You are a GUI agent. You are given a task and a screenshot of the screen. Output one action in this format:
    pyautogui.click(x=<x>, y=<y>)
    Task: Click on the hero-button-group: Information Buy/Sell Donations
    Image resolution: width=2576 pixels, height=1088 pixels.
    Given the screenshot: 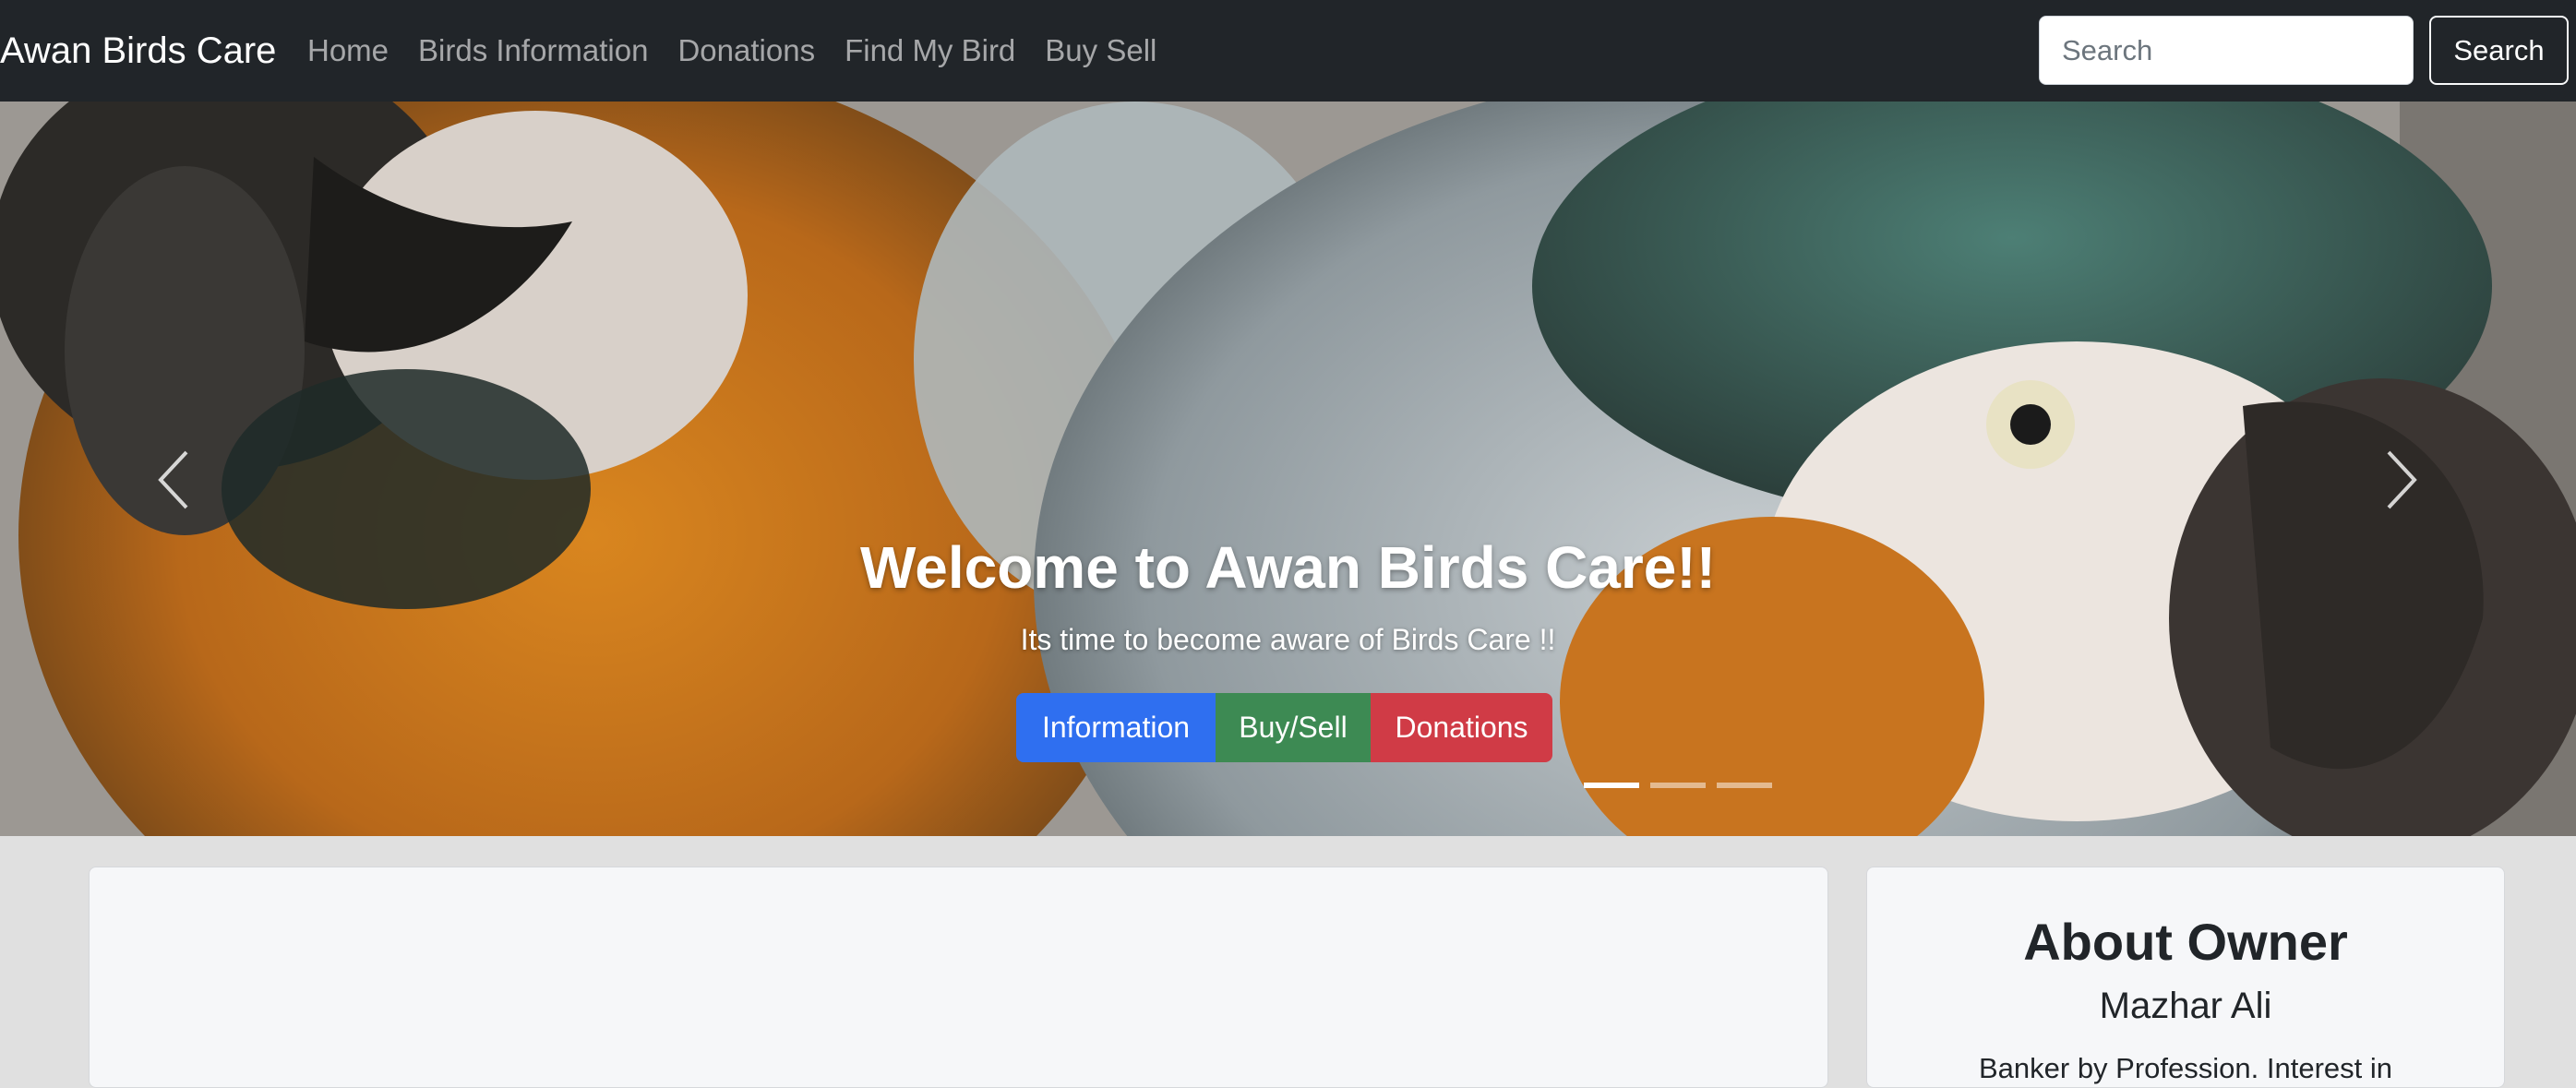 What is the action you would take?
    pyautogui.click(x=1284, y=728)
    